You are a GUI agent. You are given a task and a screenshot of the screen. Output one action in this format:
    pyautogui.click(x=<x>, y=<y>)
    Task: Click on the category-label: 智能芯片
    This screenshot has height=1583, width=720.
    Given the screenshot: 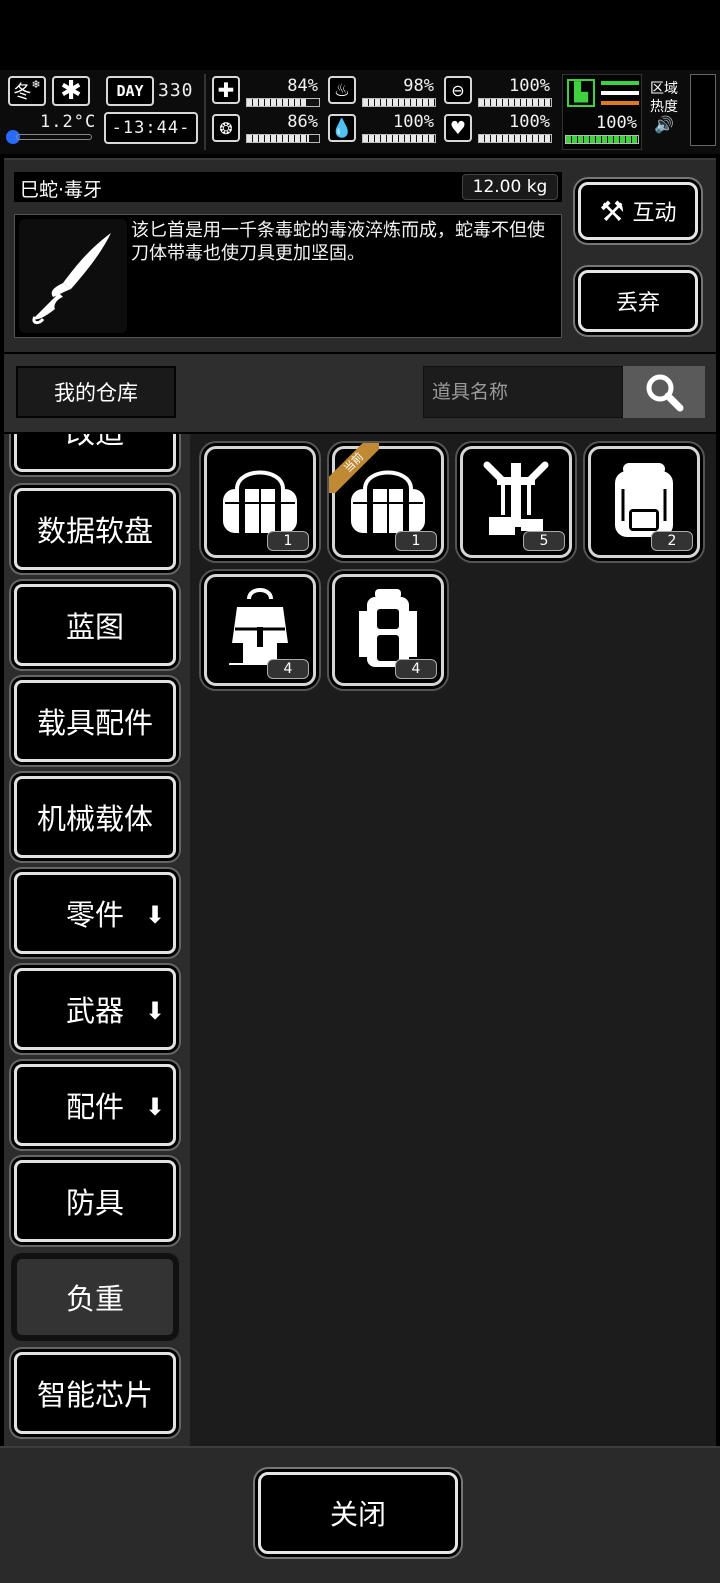 What is the action you would take?
    pyautogui.click(x=94, y=1395)
    